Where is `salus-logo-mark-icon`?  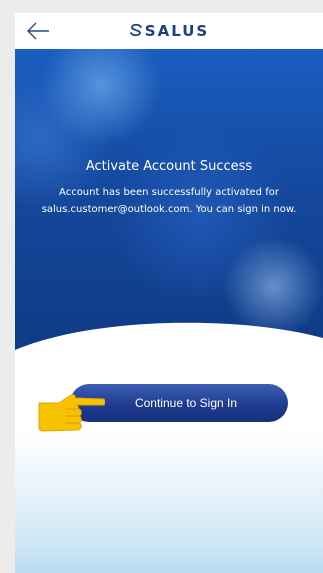
salus-logo-mark-icon is located at coordinates (136, 32).